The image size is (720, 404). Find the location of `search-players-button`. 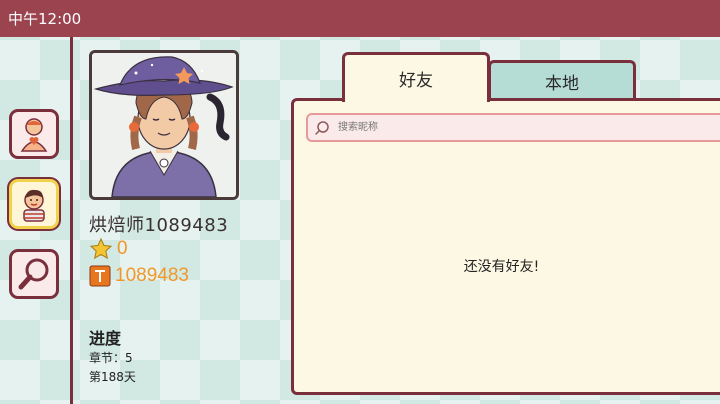

search-players-button is located at coordinates (34, 274).